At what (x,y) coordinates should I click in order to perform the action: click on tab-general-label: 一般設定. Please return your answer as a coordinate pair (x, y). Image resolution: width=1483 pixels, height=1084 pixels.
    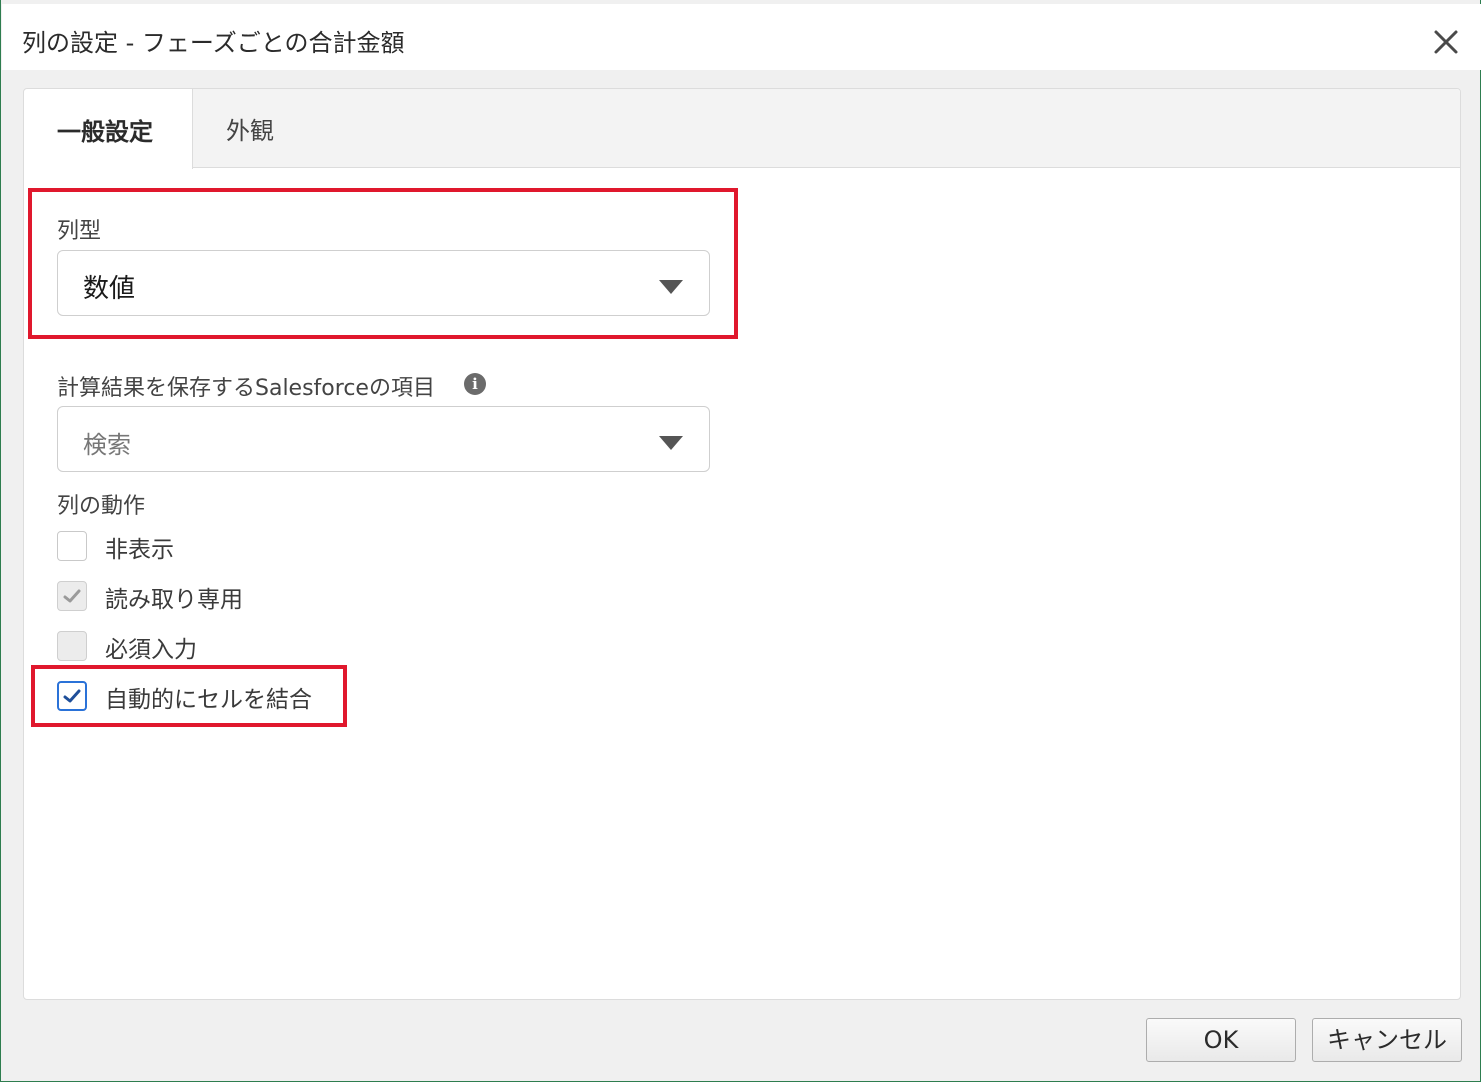
    Looking at the image, I should click on (105, 131).